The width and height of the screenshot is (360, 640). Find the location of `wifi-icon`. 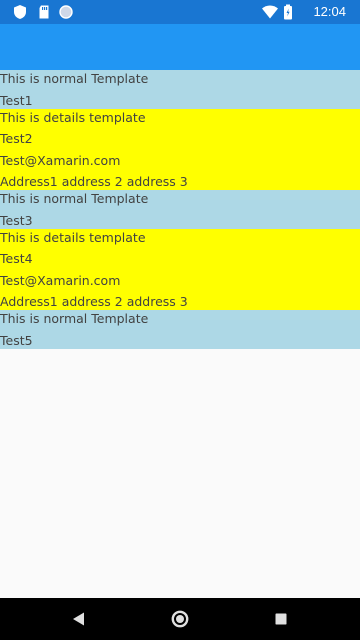

wifi-icon is located at coordinates (270, 12).